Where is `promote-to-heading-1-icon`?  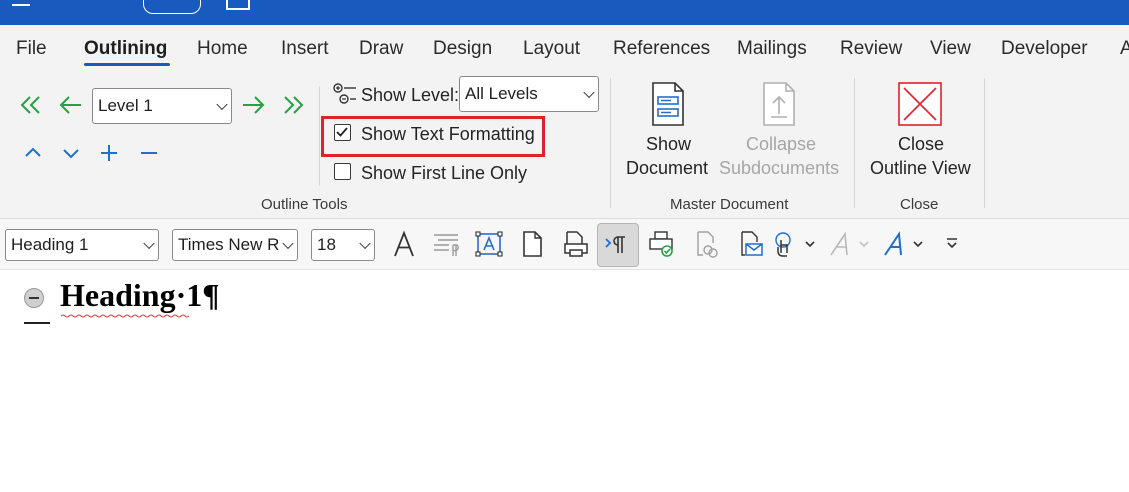 promote-to-heading-1-icon is located at coordinates (32, 105).